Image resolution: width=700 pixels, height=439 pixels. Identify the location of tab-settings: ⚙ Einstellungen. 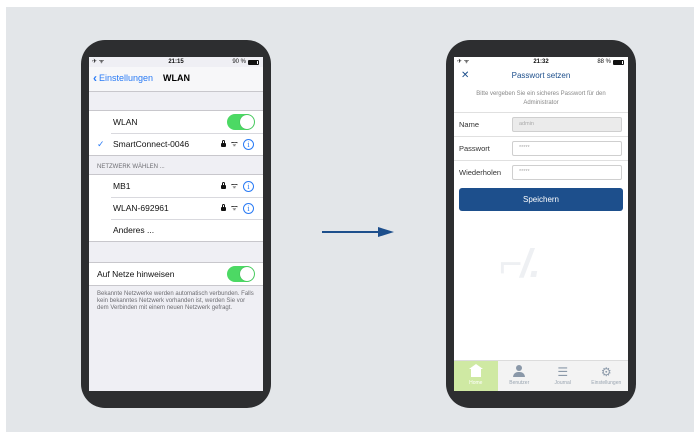
(607, 376).